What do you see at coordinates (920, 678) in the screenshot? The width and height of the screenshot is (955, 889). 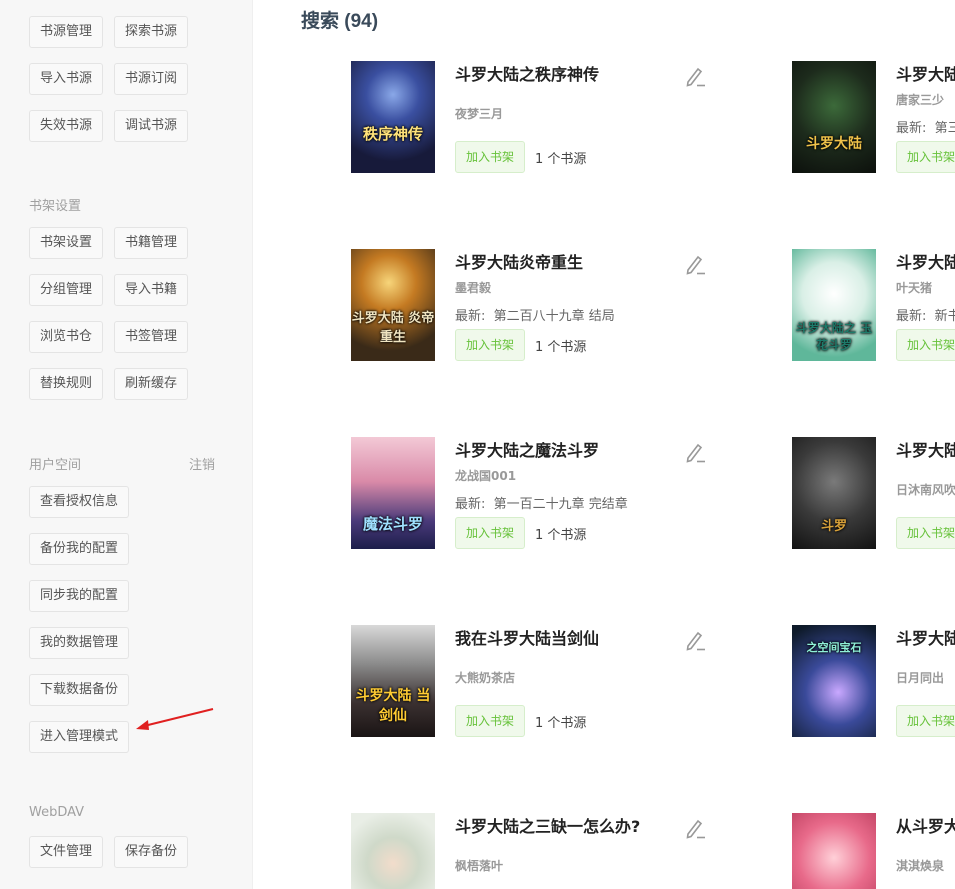 I see `book-author: 日月同出` at bounding box center [920, 678].